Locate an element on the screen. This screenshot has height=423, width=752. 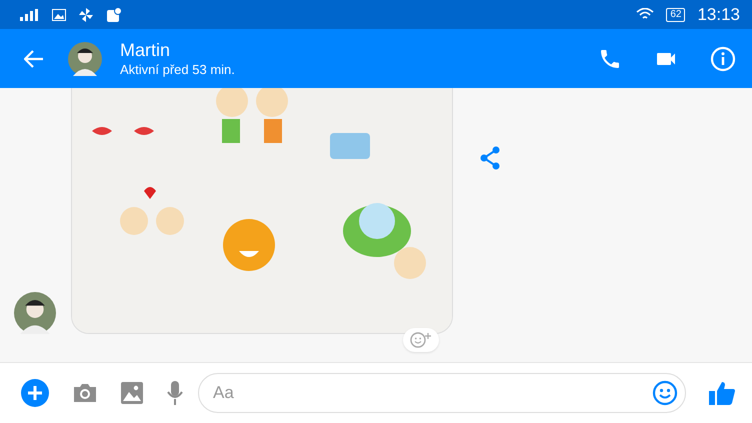
activity-status: Aktivní před 53 min. is located at coordinates (177, 69).